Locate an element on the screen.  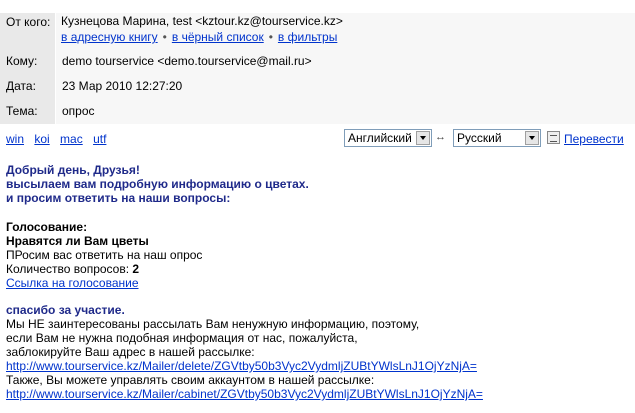
encoding-utf-link: utf is located at coordinates (99, 139).